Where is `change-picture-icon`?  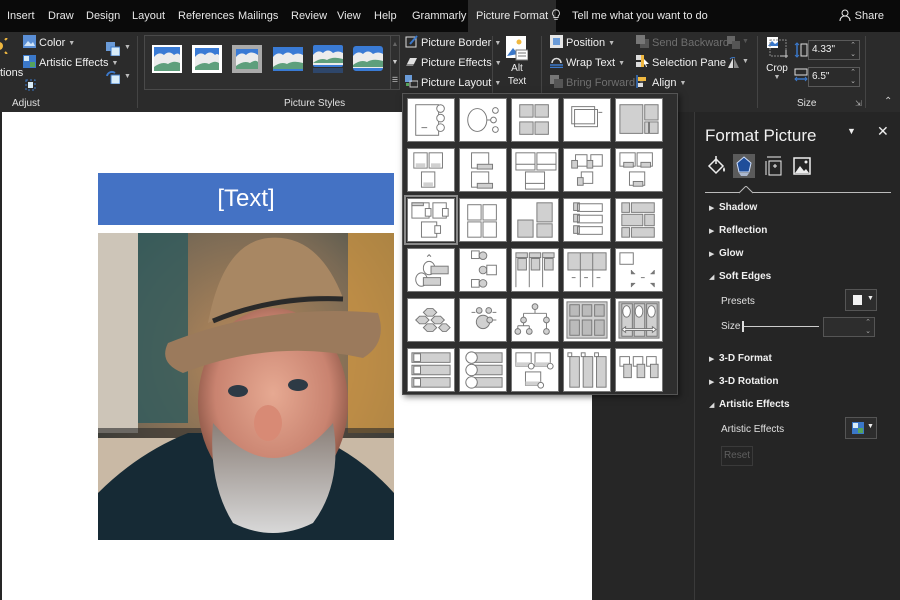
change-picture-icon is located at coordinates (113, 77).